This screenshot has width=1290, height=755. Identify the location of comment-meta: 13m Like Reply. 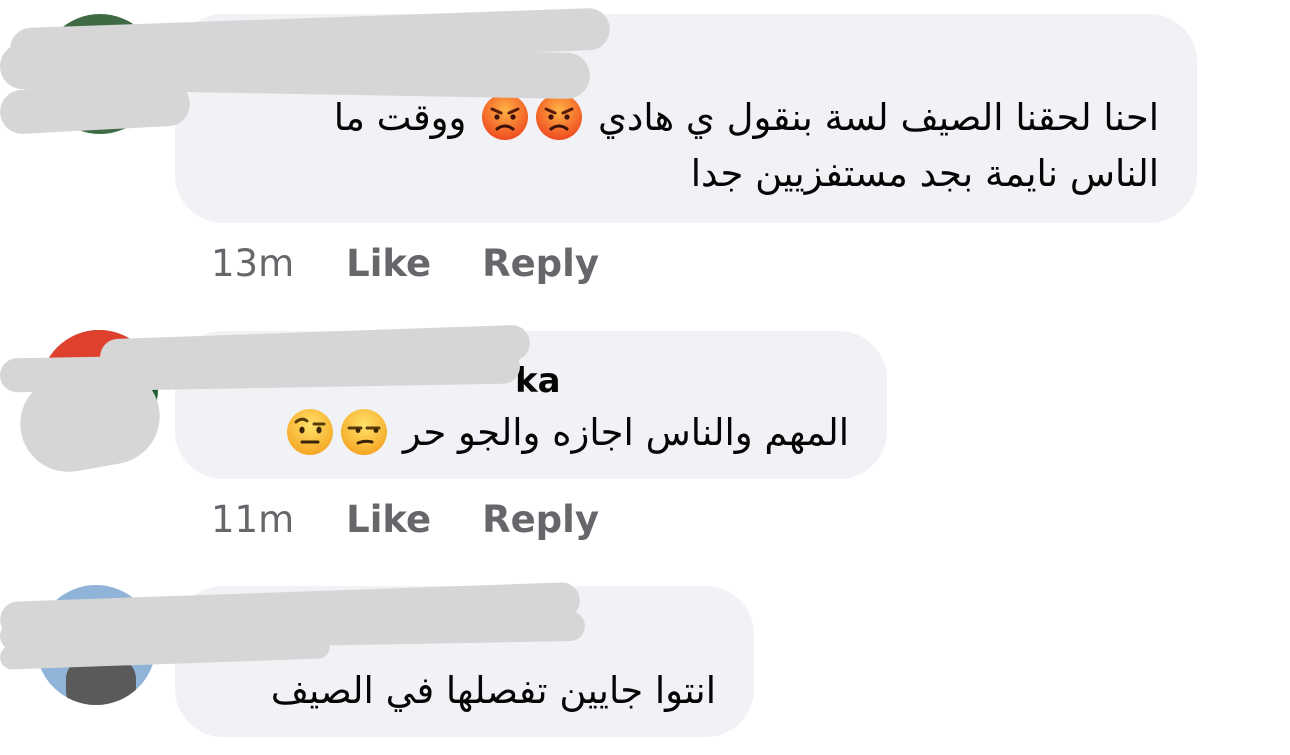
(405, 263).